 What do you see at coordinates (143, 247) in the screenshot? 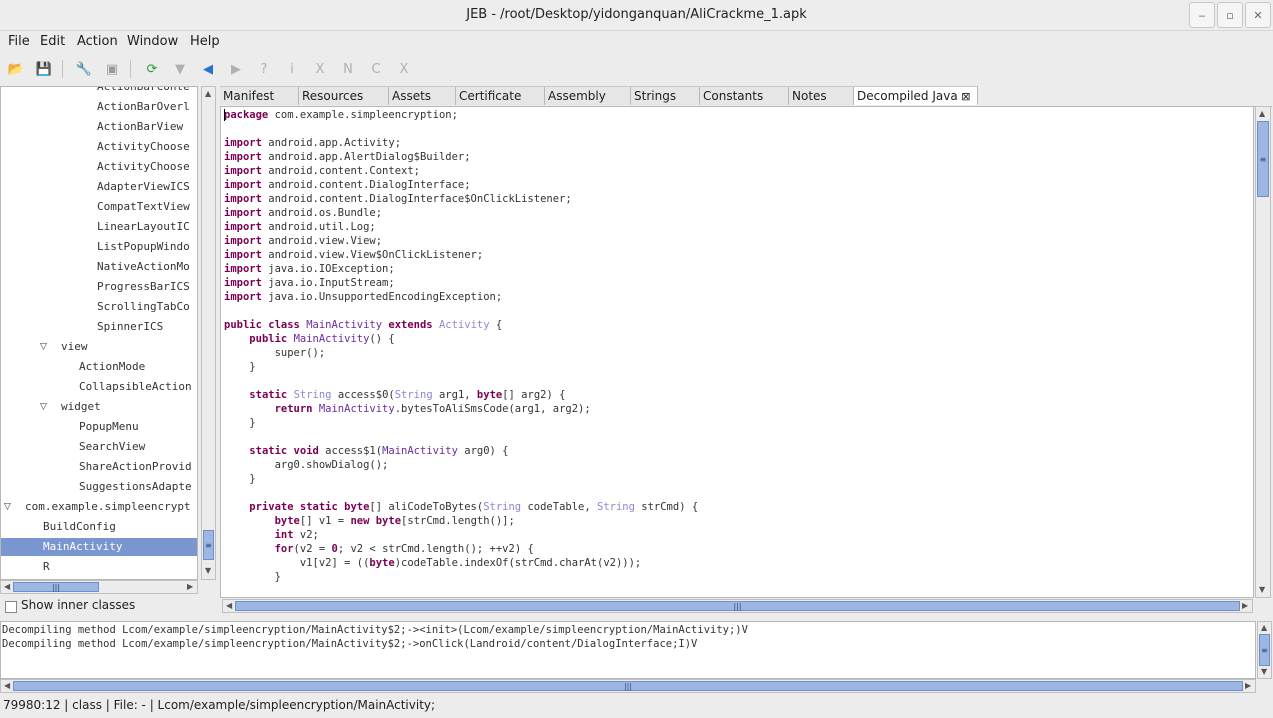
I see `tree-item: ListPopupWindo` at bounding box center [143, 247].